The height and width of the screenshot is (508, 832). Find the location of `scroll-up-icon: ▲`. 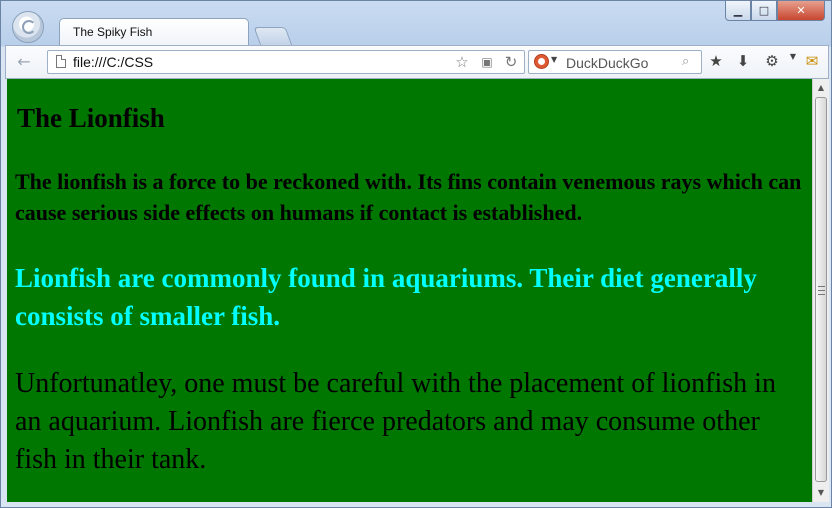

scroll-up-icon: ▲ is located at coordinates (821, 87).